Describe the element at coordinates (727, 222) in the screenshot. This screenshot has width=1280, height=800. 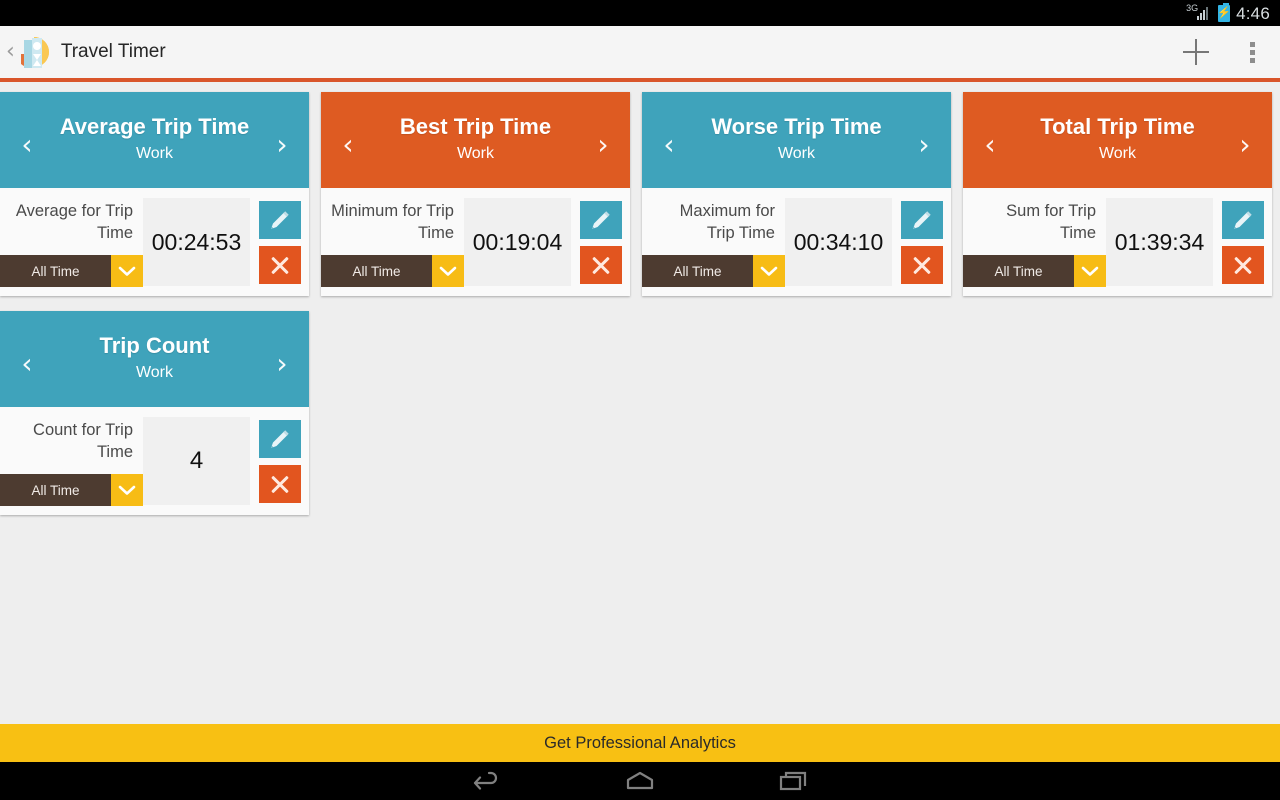
I see `metric-label: Maximum for Trip Time` at that location.